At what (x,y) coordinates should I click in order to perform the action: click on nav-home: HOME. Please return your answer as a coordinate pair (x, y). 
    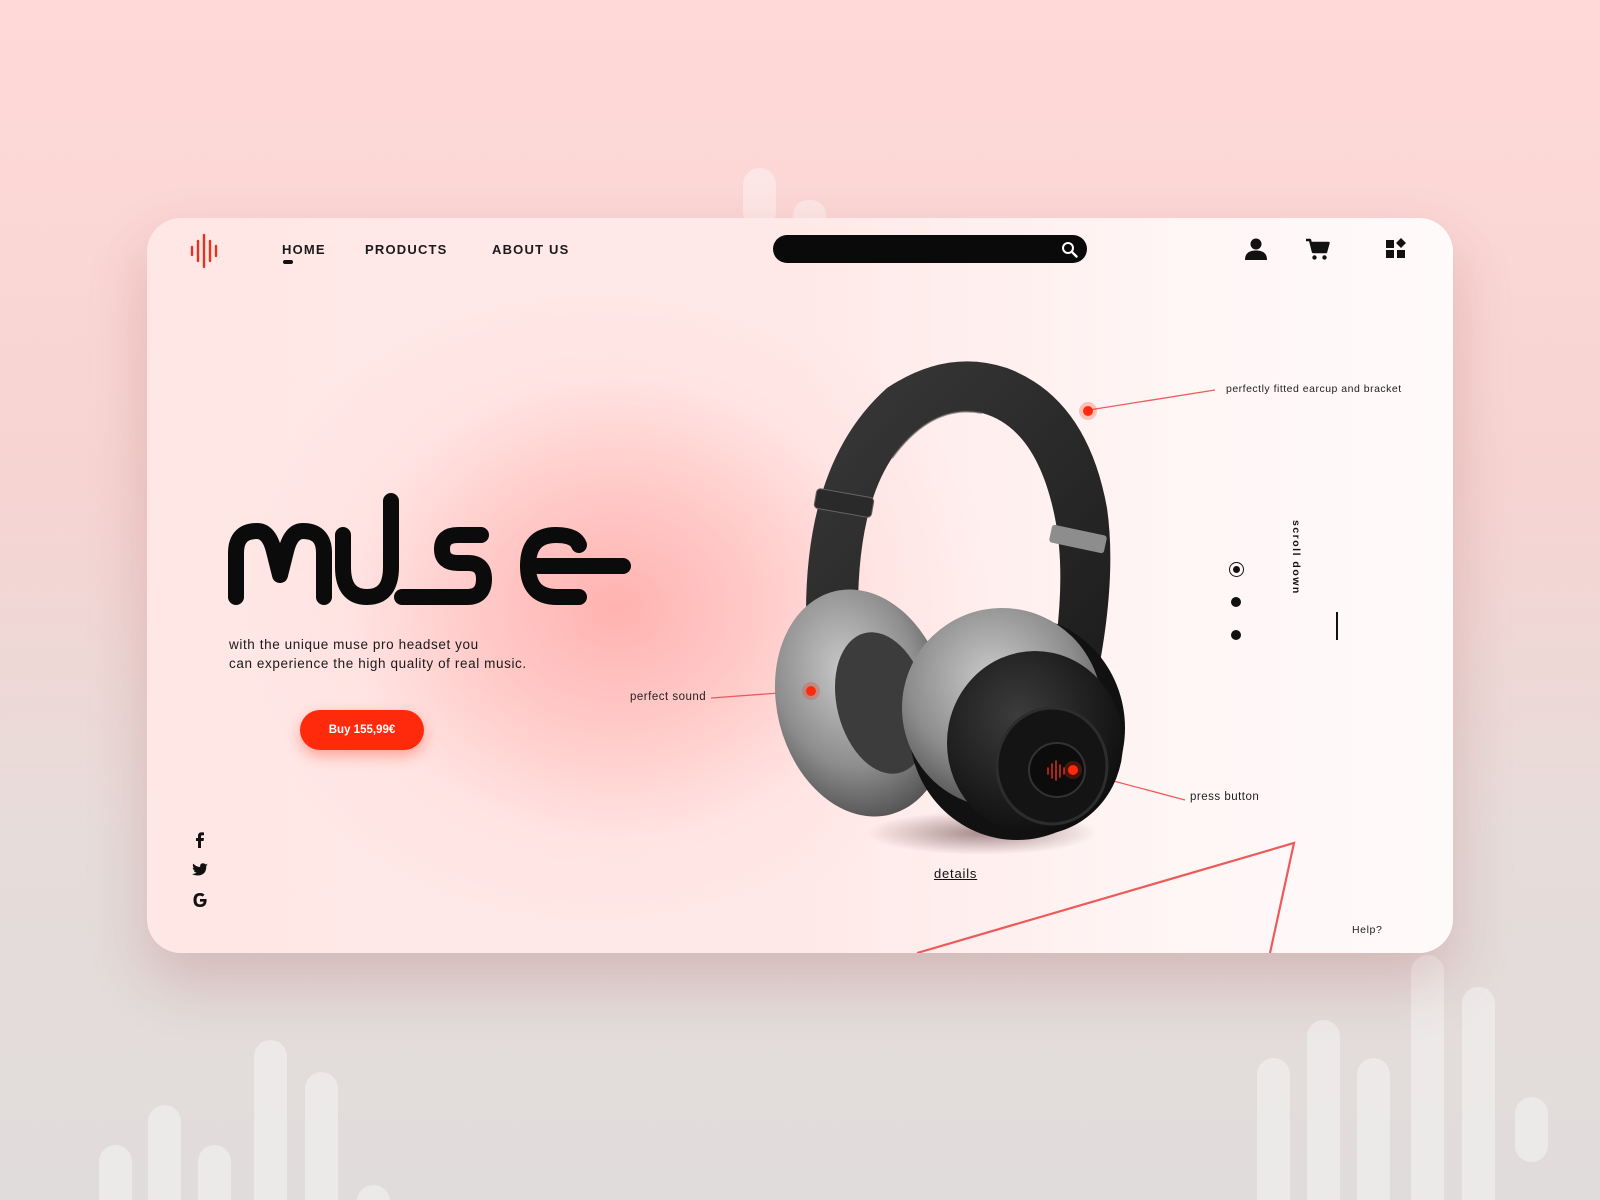
    Looking at the image, I should click on (304, 249).